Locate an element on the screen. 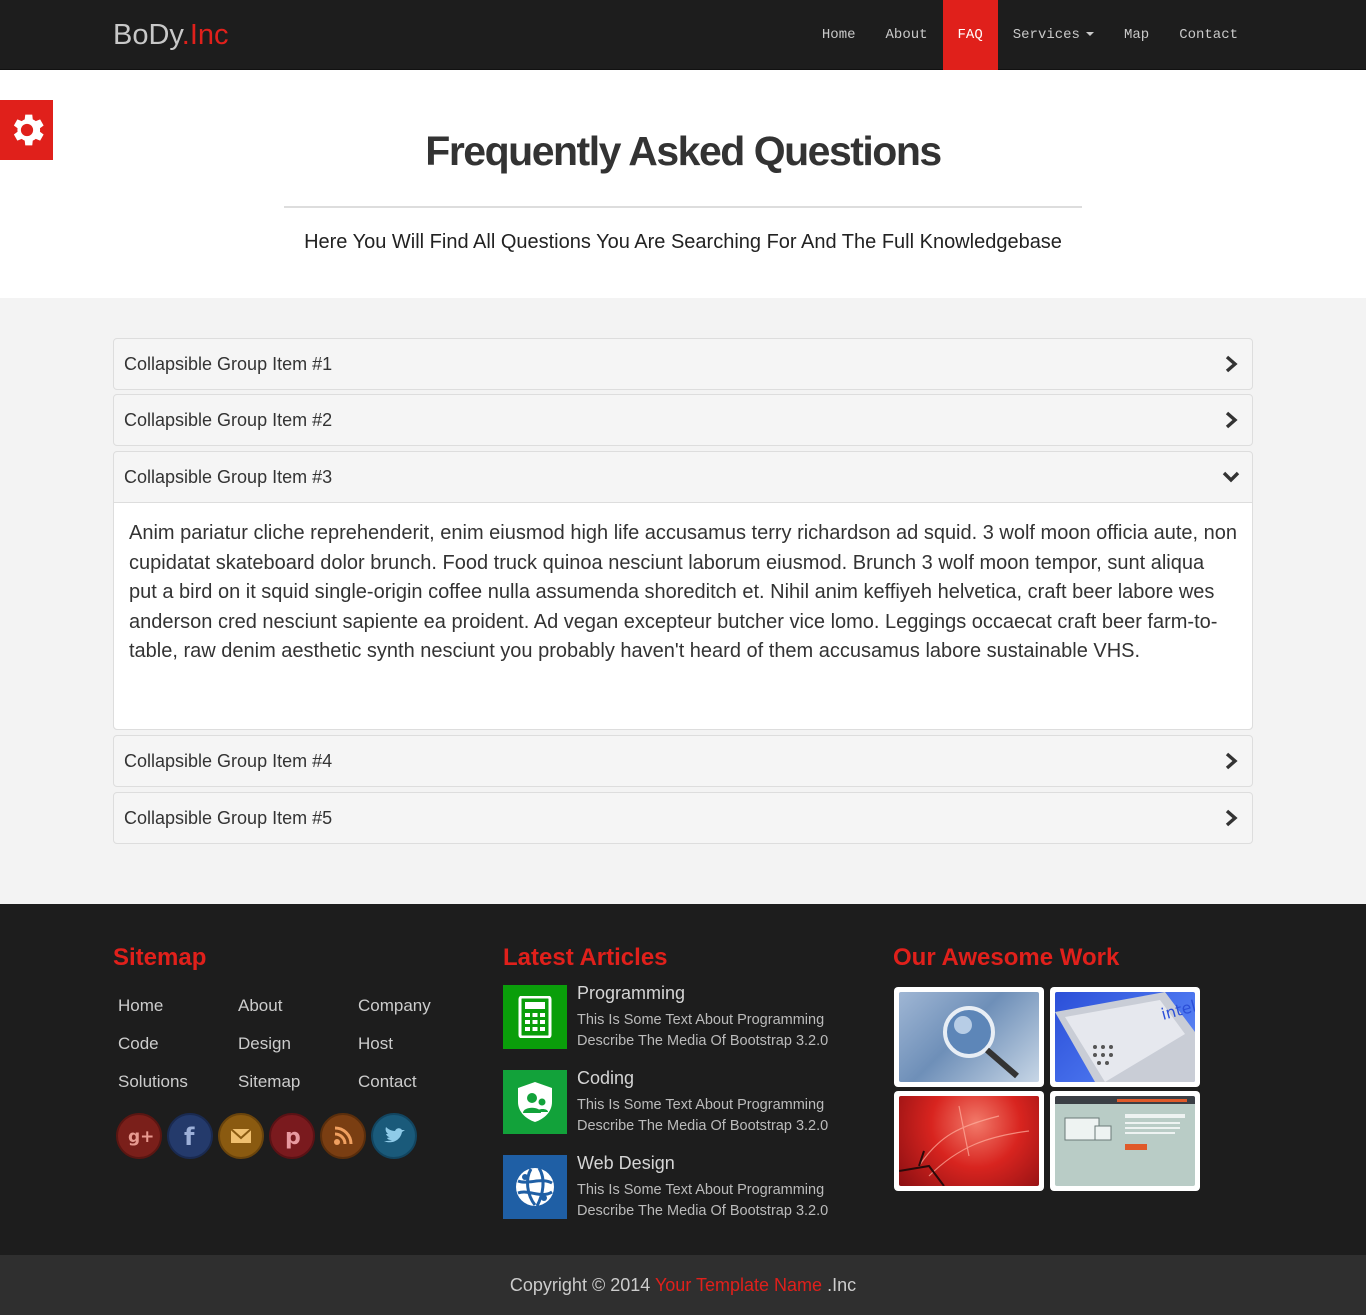 The image size is (1366, 1315). faq-item-title: Collapsible Group Item #5 is located at coordinates (228, 818).